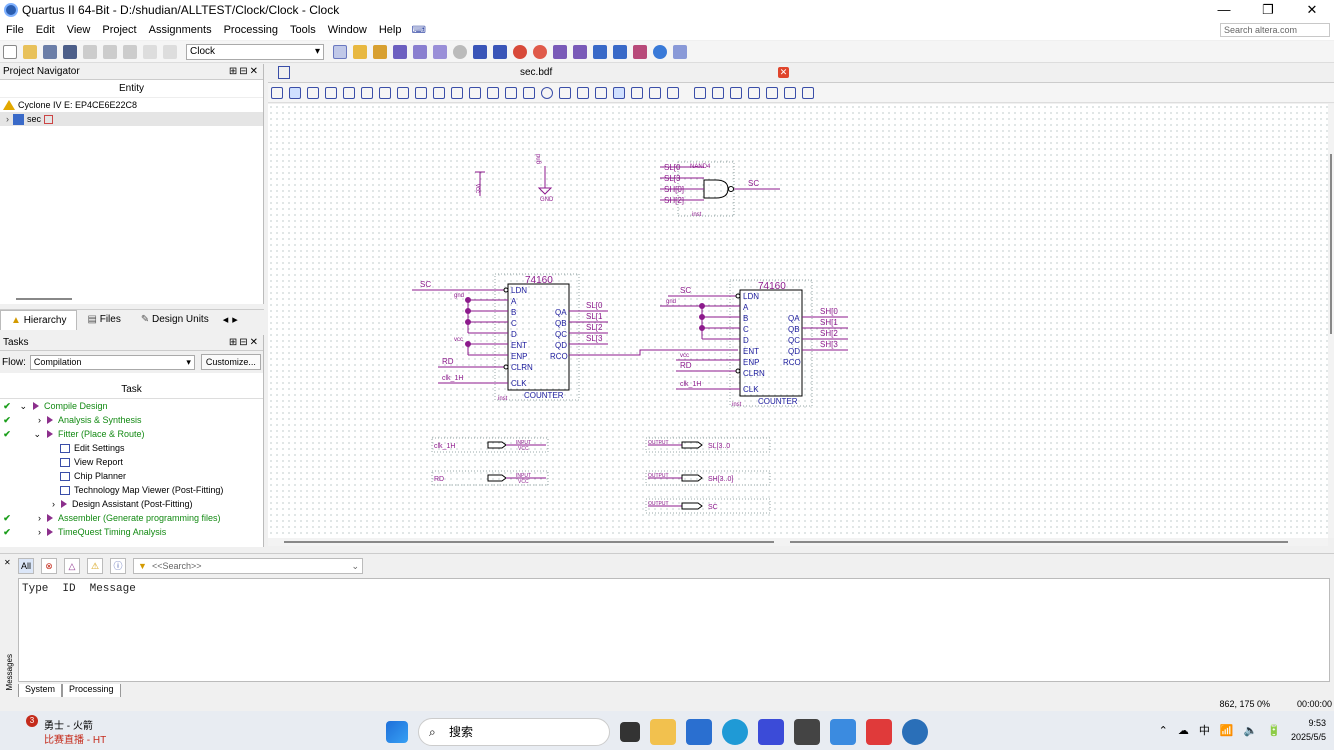  What do you see at coordinates (879, 732) in the screenshot?
I see `wps-icon` at bounding box center [879, 732].